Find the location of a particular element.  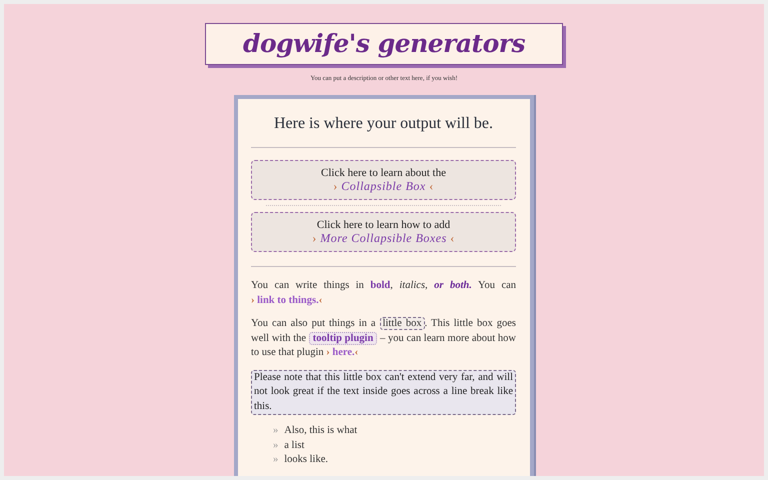

note-box: Please note that this little box can't extend very far, and will not look great if the text inside goes across a line break like this. is located at coordinates (383, 392).